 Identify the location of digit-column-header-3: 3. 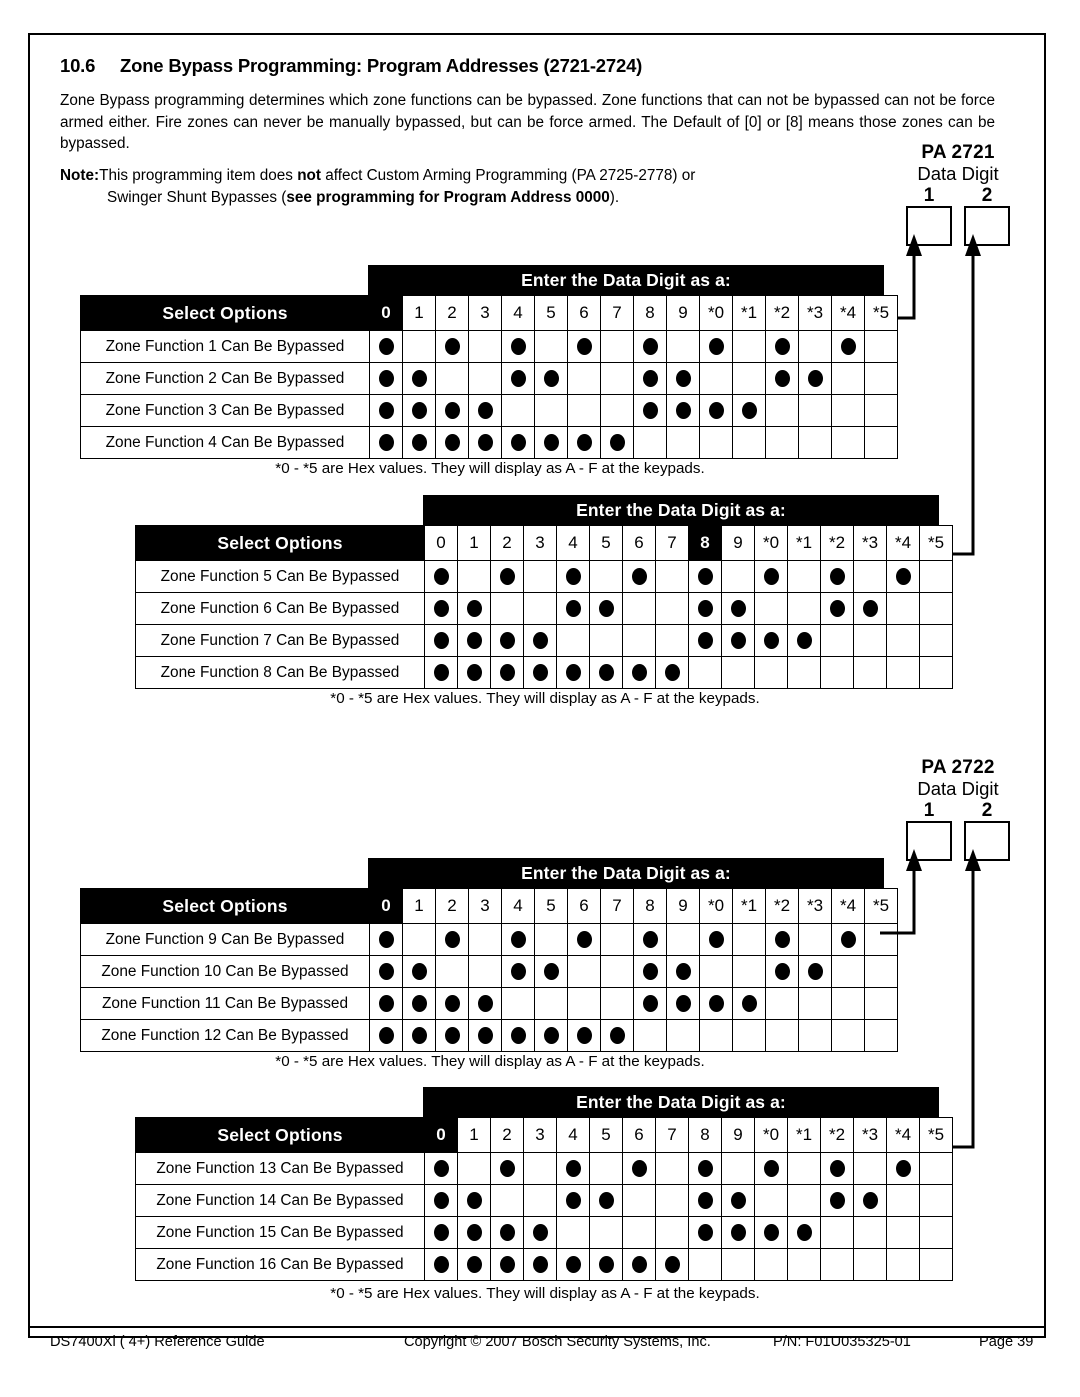
(485, 313).